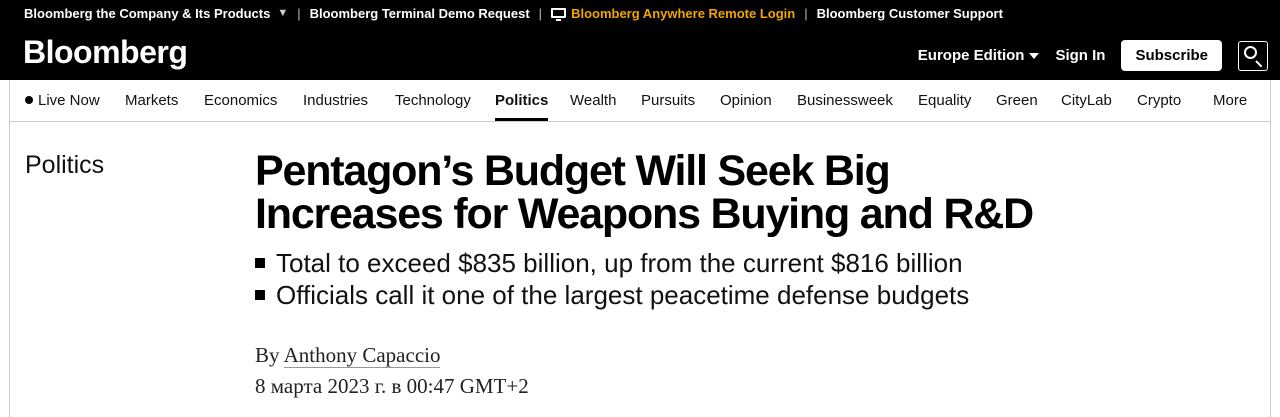  I want to click on header-controls: Europe Edition Sign In Subscribe, so click(1093, 55).